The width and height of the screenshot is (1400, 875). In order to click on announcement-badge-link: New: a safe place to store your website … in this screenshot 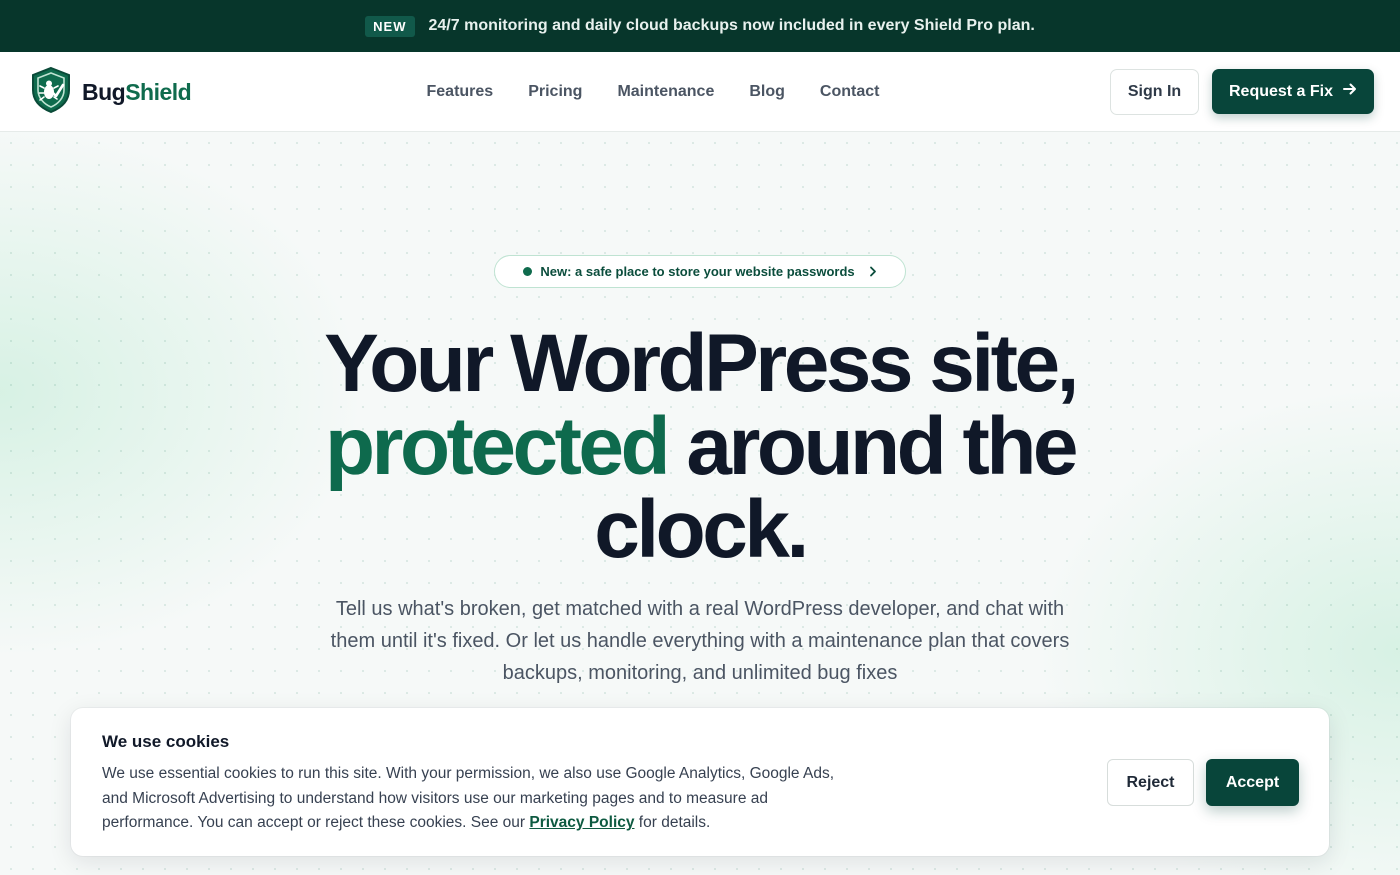, I will do `click(700, 271)`.